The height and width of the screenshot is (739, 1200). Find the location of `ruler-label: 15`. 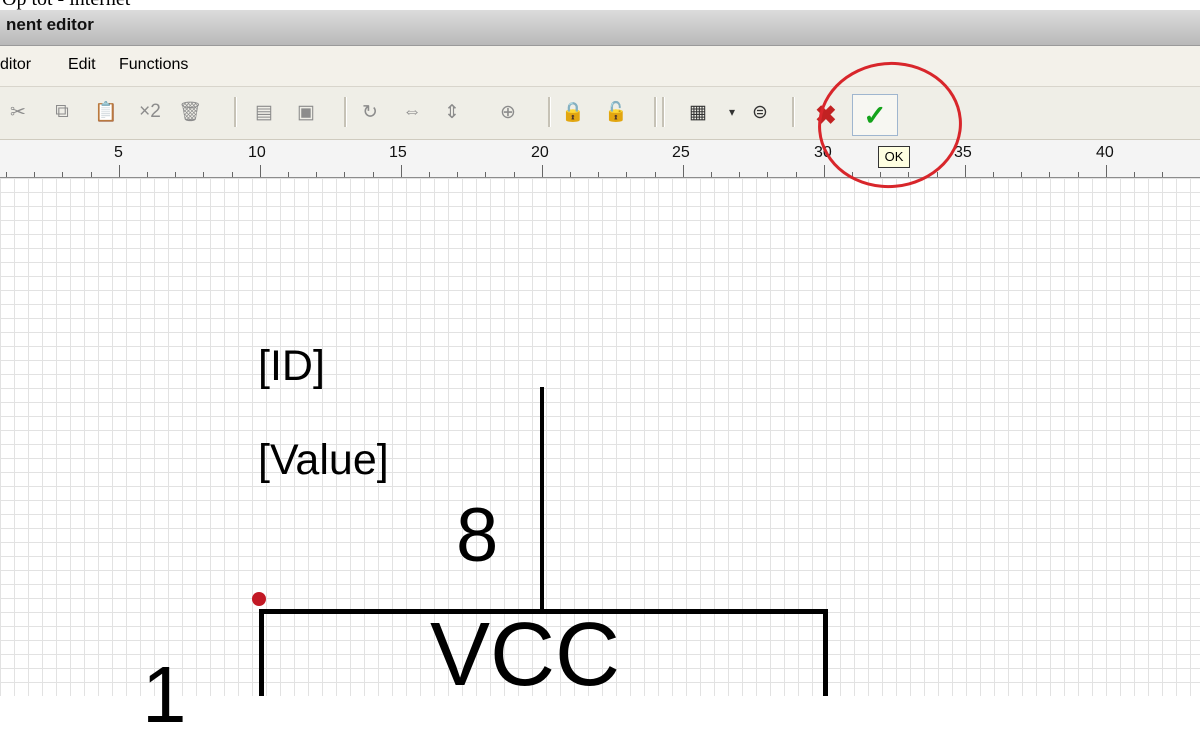

ruler-label: 15 is located at coordinates (398, 152).